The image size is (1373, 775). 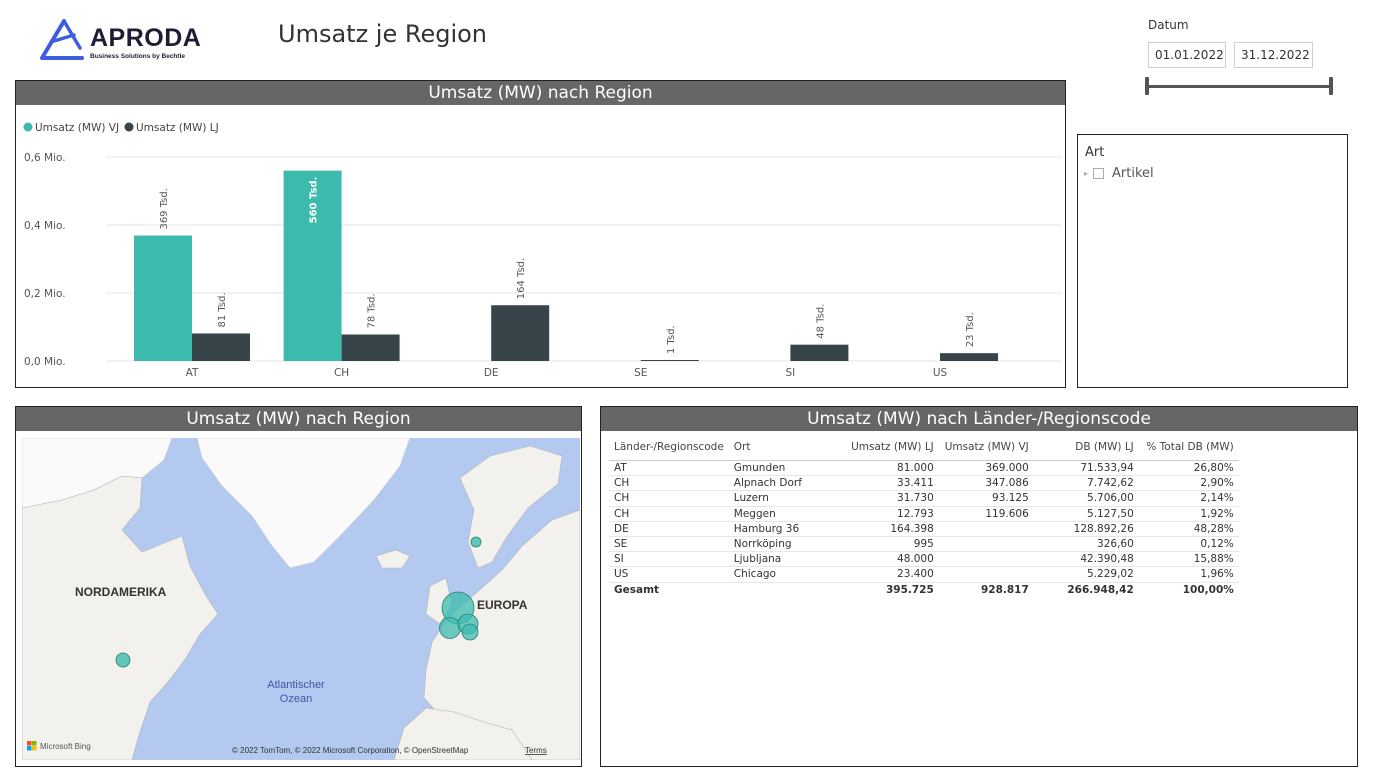 I want to click on table-cell: SE, so click(x=669, y=544).